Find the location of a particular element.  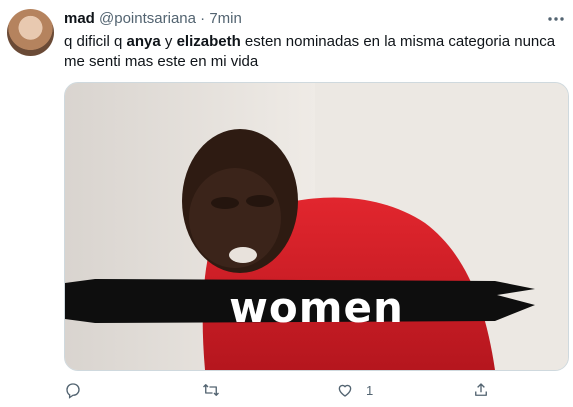

tweet-text-bold-anya: anya is located at coordinates (143, 41).